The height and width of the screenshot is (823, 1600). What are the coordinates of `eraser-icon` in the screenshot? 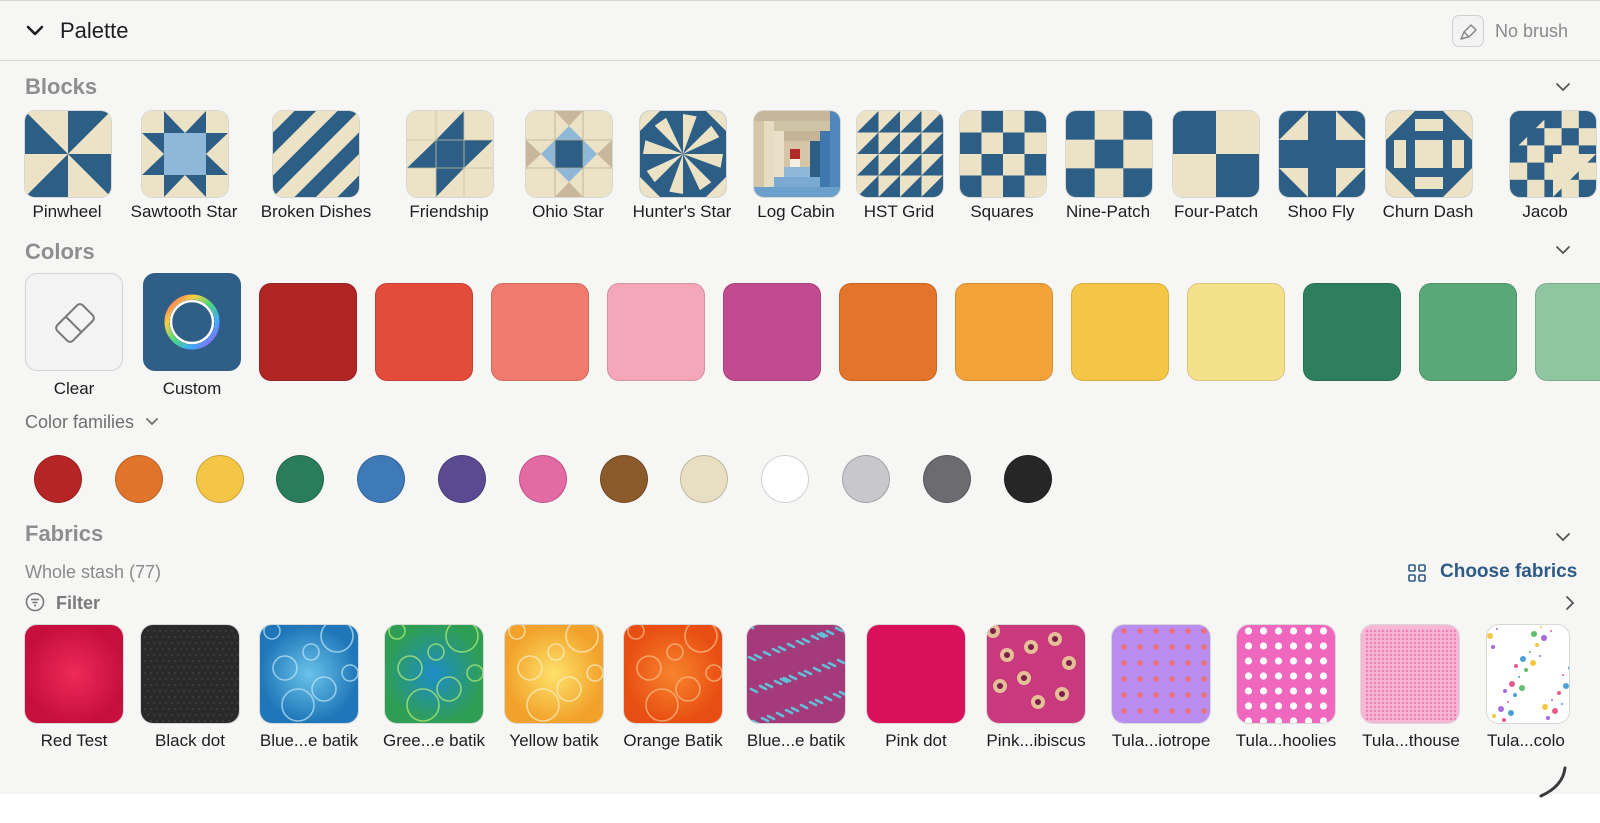 It's located at (75, 323).